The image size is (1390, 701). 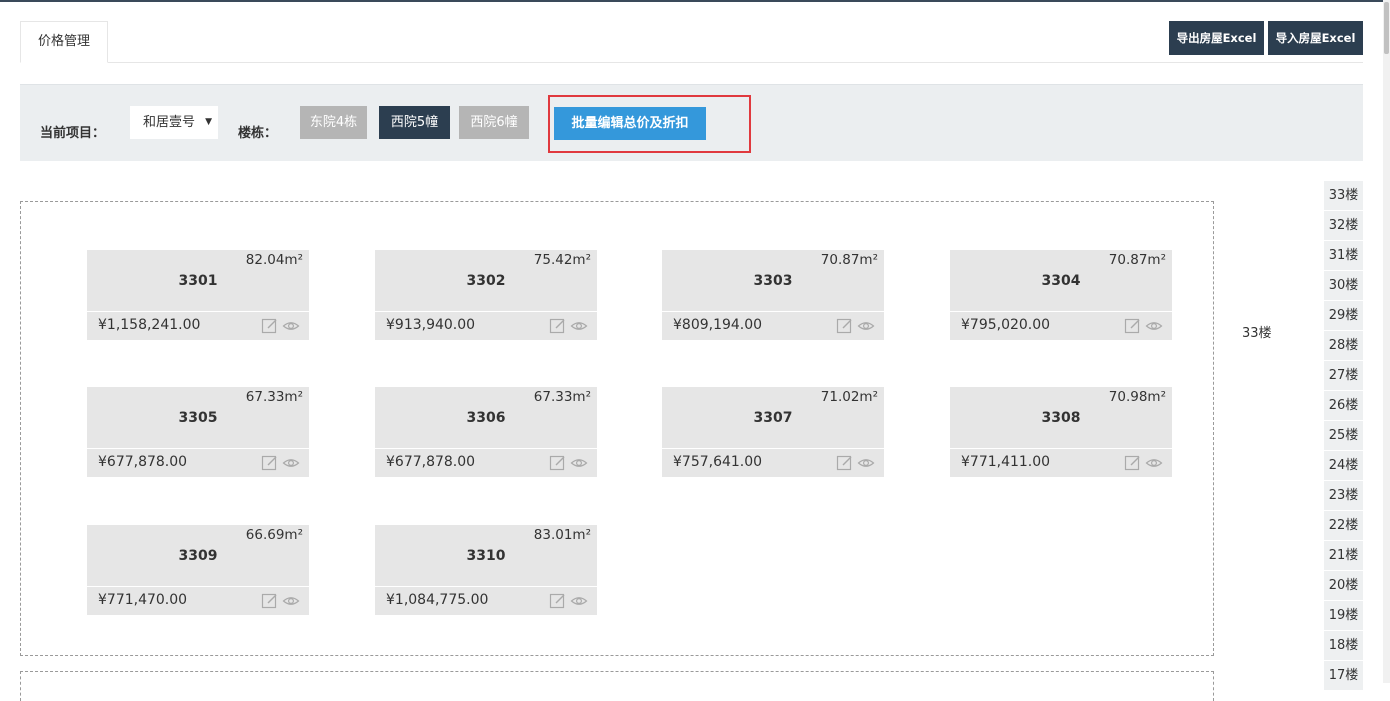 What do you see at coordinates (431, 325) in the screenshot?
I see `room-price: ¥913,940.00` at bounding box center [431, 325].